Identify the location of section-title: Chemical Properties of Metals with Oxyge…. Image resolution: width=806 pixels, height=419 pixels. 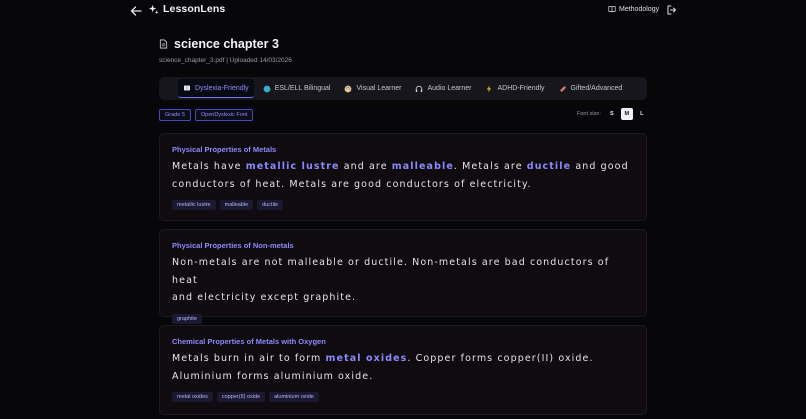
(249, 341).